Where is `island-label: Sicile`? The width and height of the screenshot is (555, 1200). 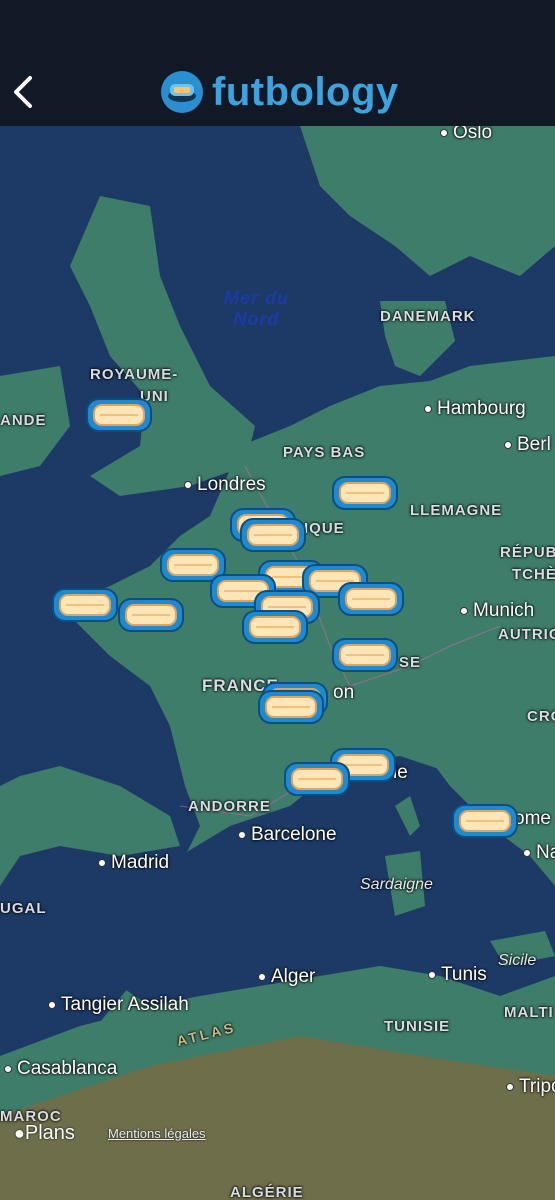 island-label: Sicile is located at coordinates (517, 960).